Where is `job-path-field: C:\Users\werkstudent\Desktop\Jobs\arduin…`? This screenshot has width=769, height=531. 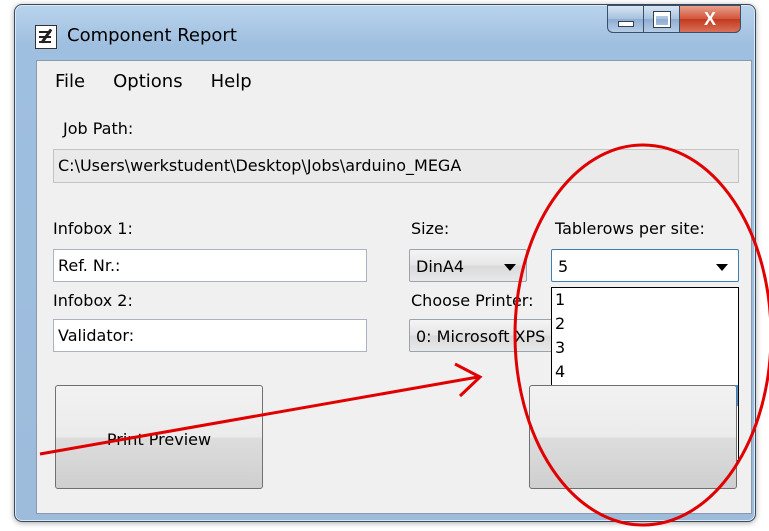
job-path-field: C:\Users\werkstudent\Desktop\Jobs\arduin… is located at coordinates (396, 166).